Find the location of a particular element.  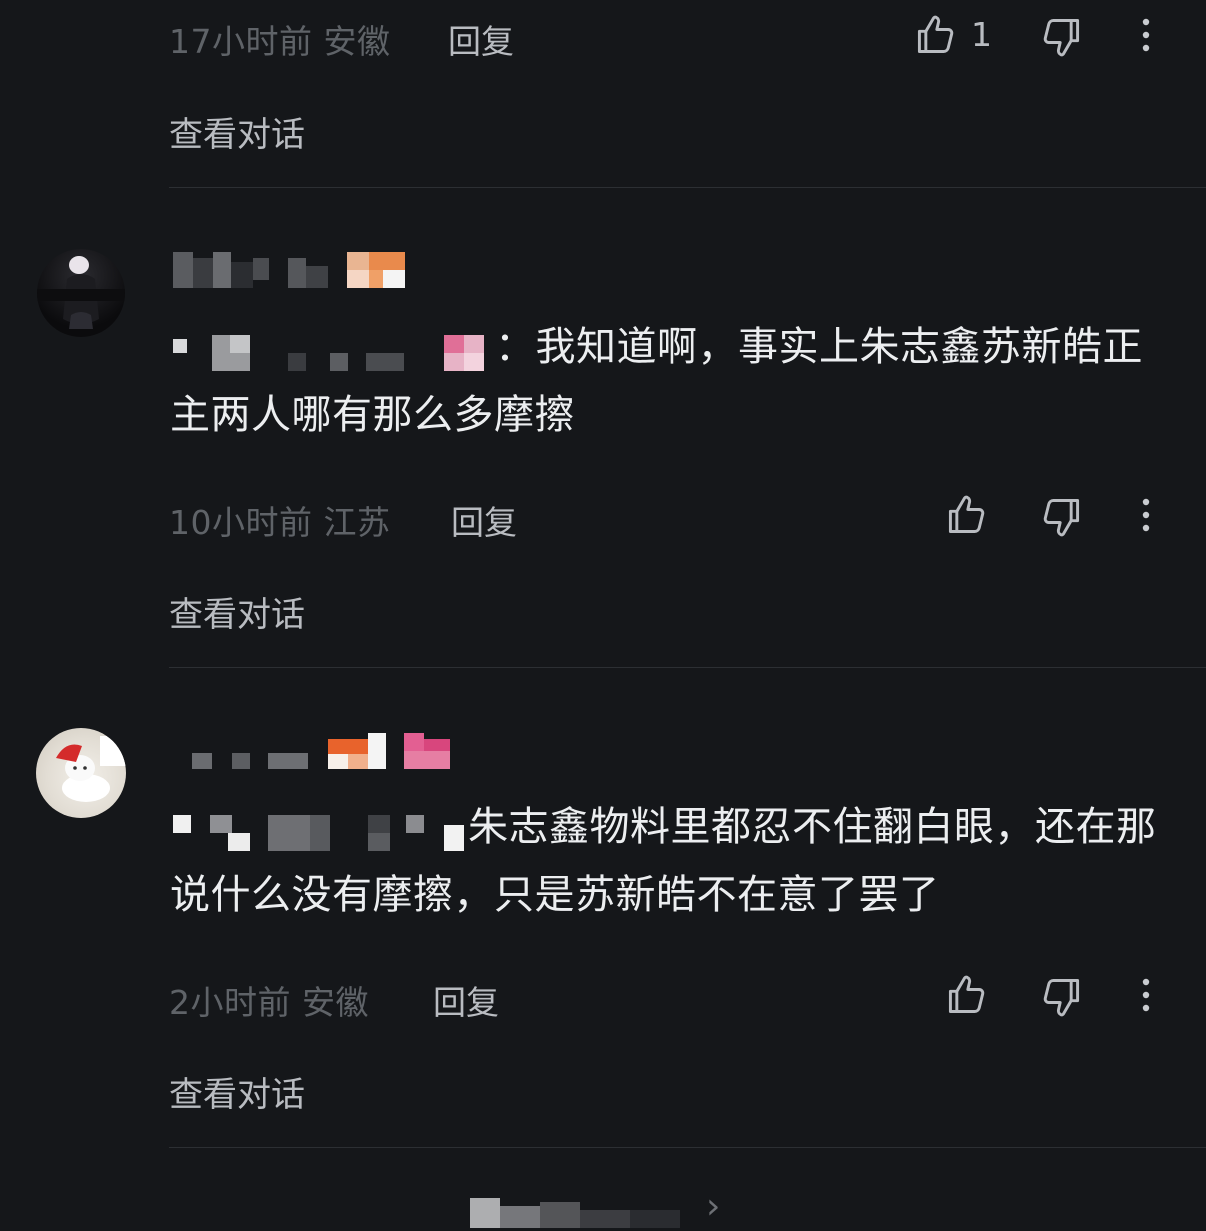

comment-text: ：我知道啊，事实上朱志鑫苏新皓正主两人哪有那么多摩擦 is located at coordinates (670, 381).